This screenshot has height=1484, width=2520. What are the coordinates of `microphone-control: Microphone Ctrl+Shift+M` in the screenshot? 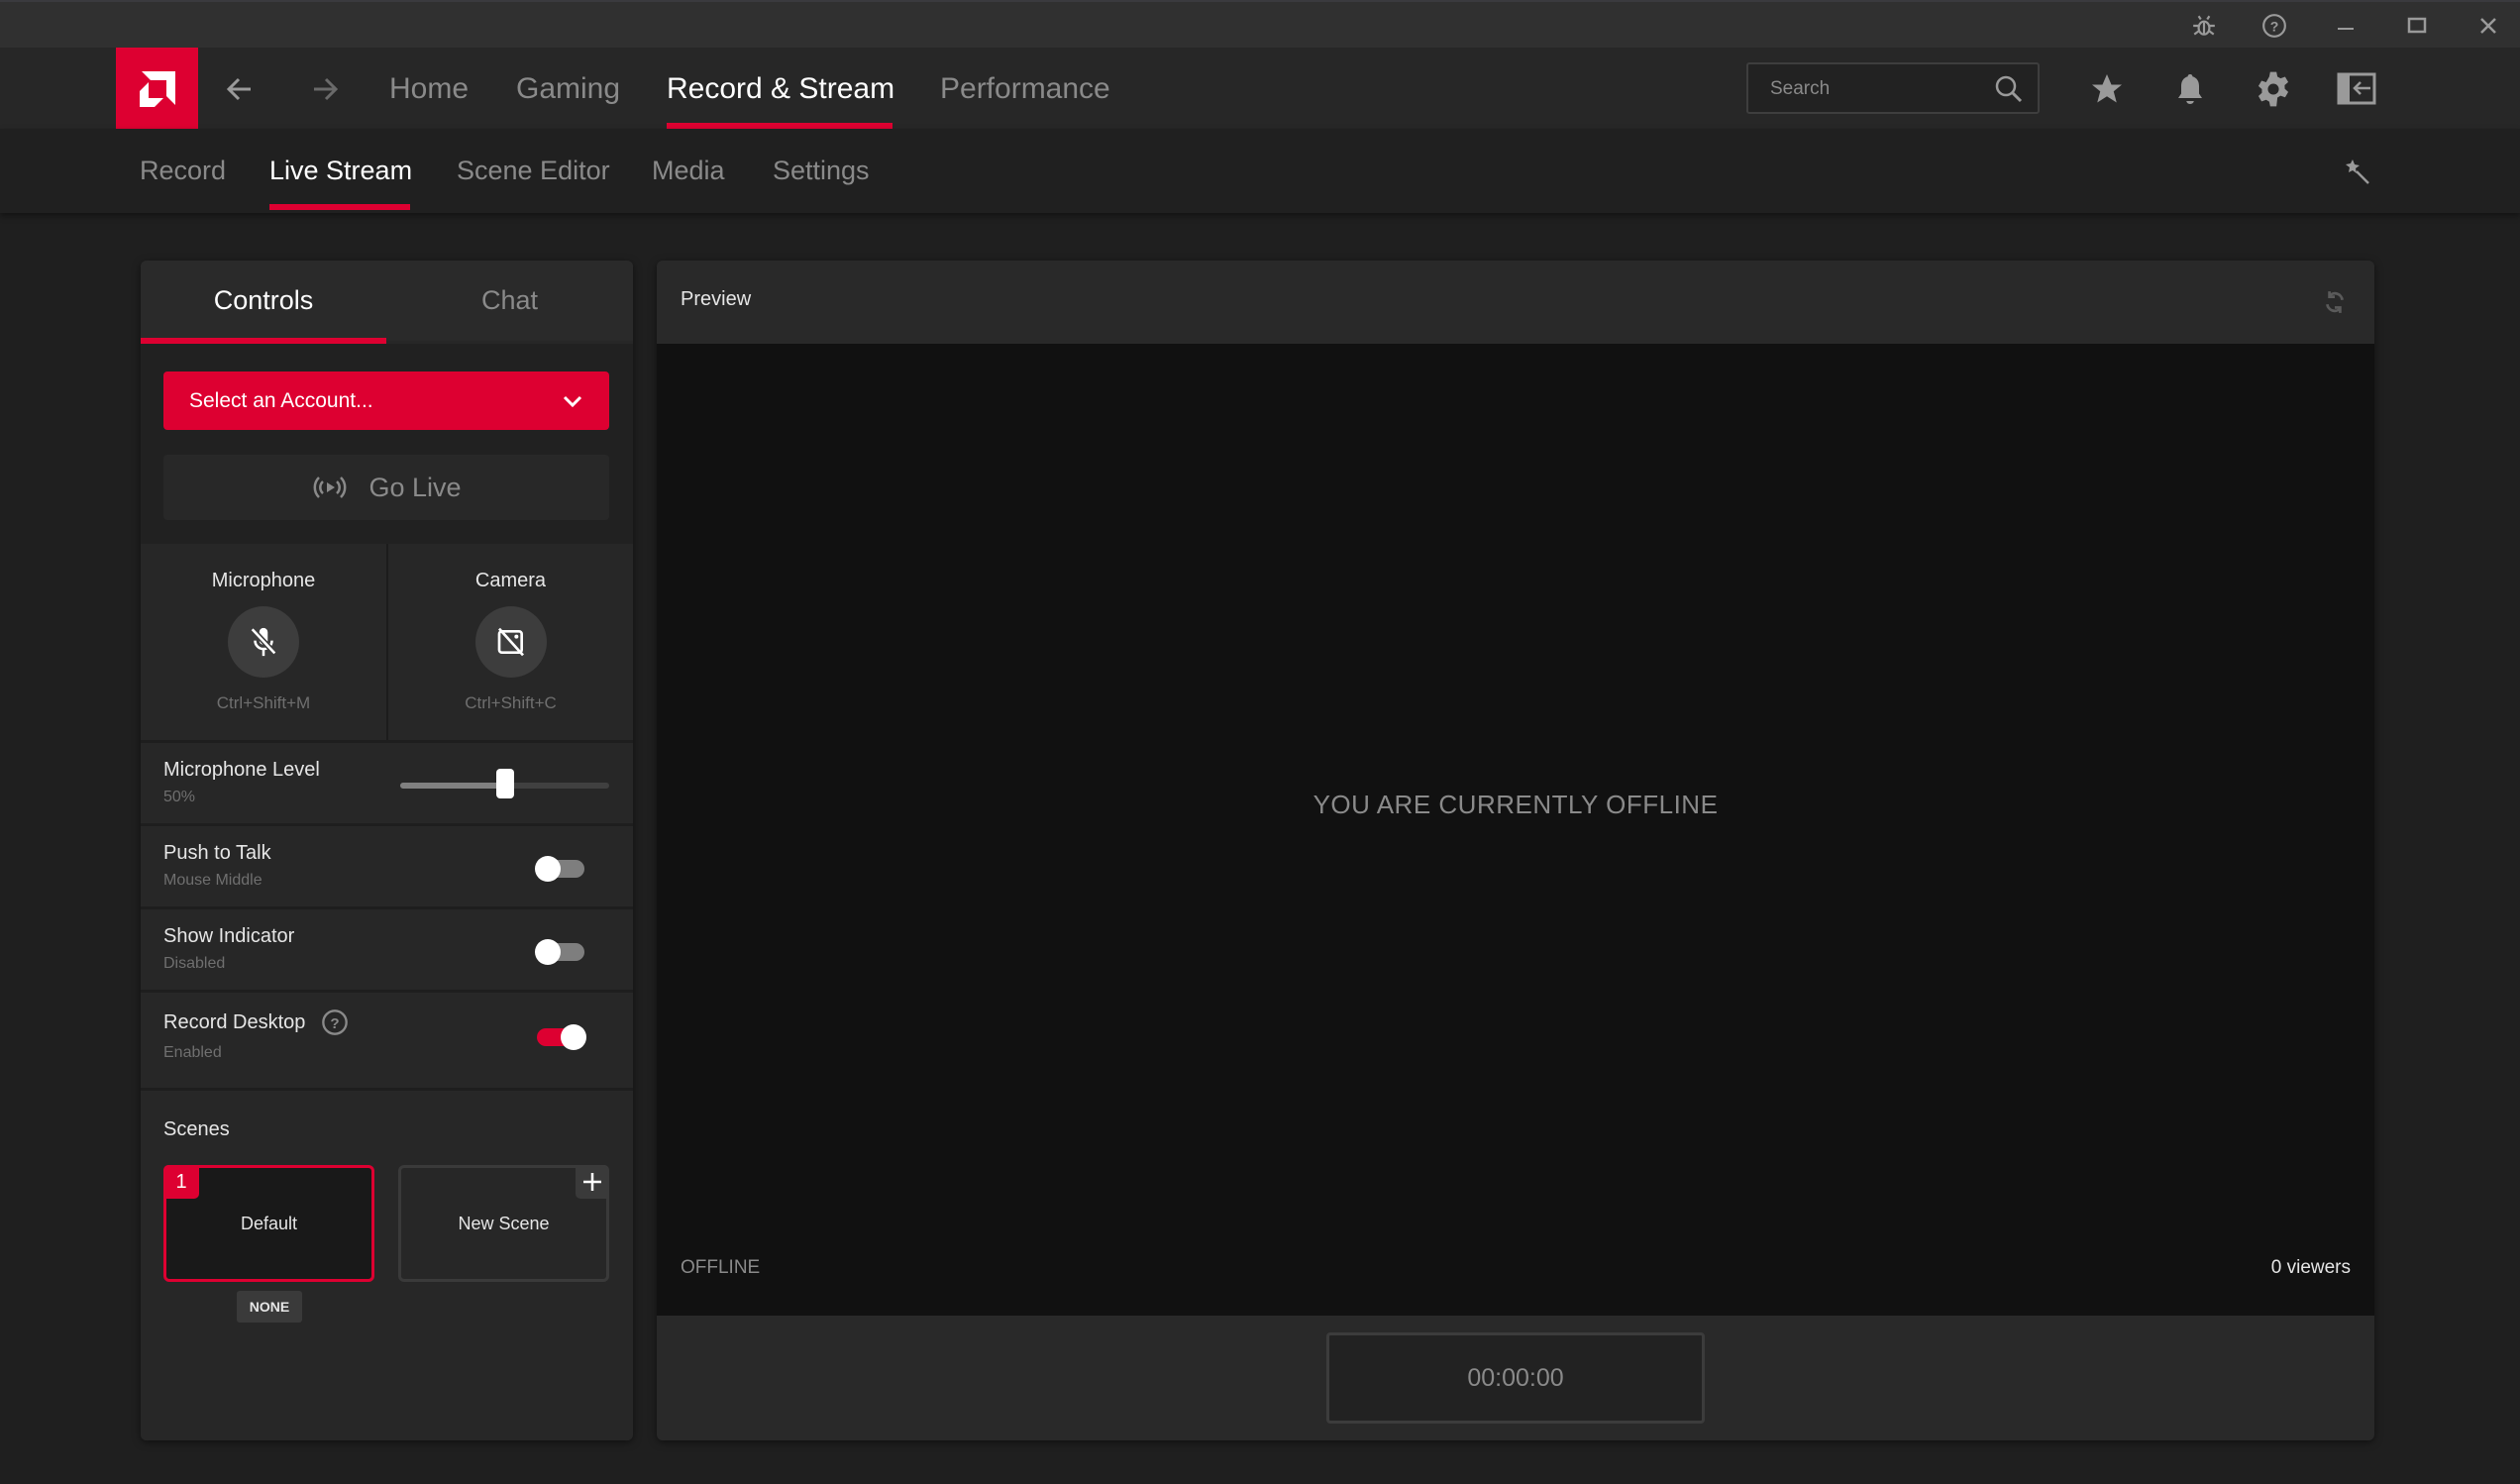 It's located at (263, 642).